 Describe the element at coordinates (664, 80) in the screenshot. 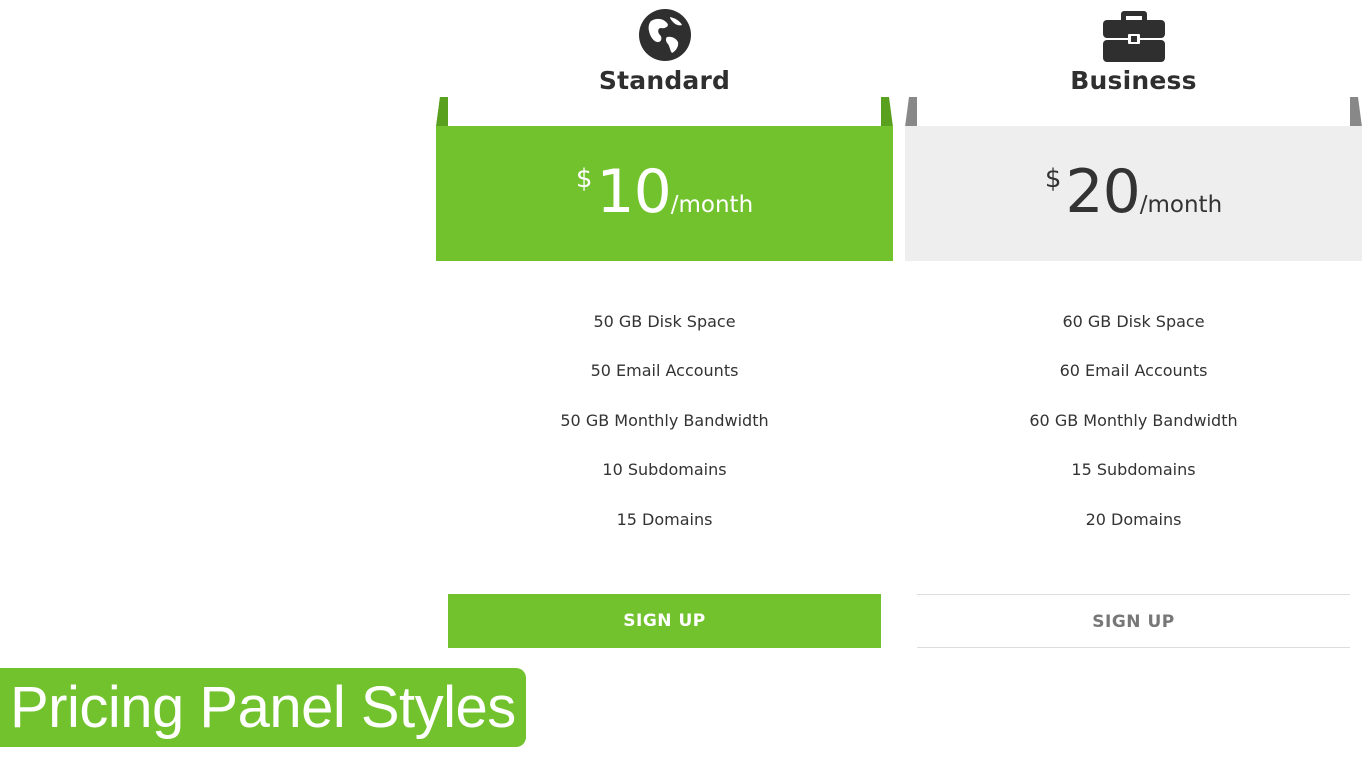

I see `plan-name: Standard` at that location.